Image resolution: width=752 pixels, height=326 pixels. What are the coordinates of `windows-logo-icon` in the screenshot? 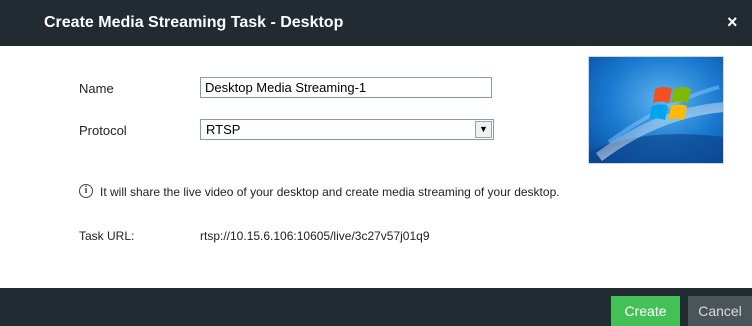 It's located at (656, 110).